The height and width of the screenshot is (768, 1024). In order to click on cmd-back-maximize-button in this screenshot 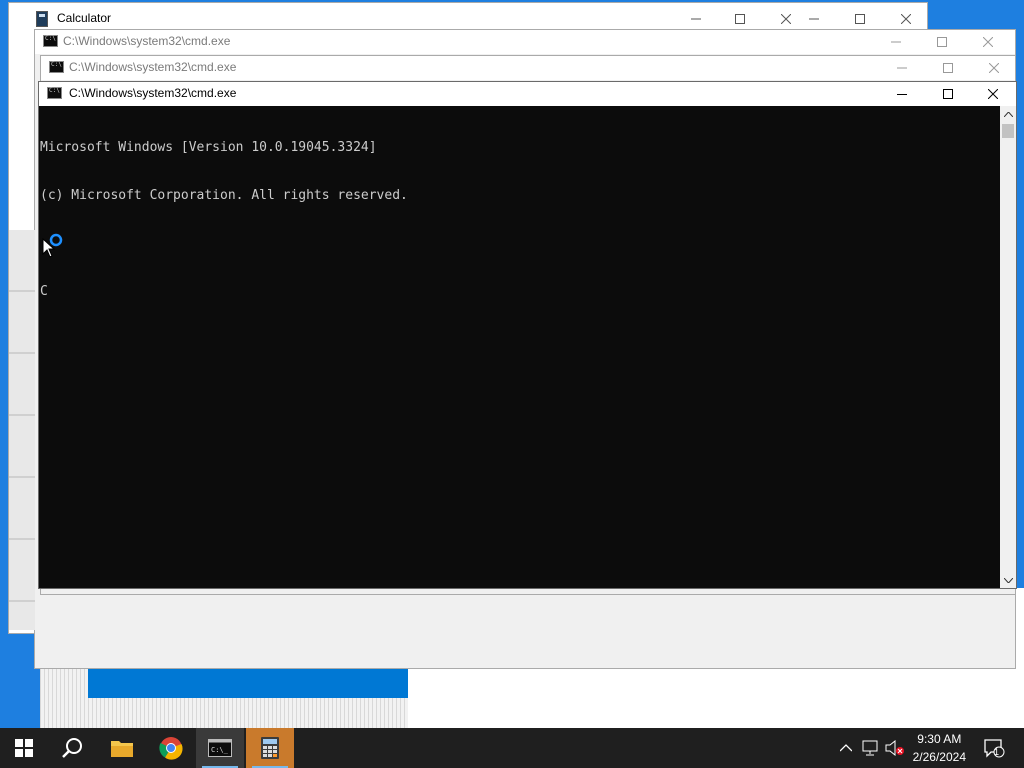, I will do `click(942, 42)`.